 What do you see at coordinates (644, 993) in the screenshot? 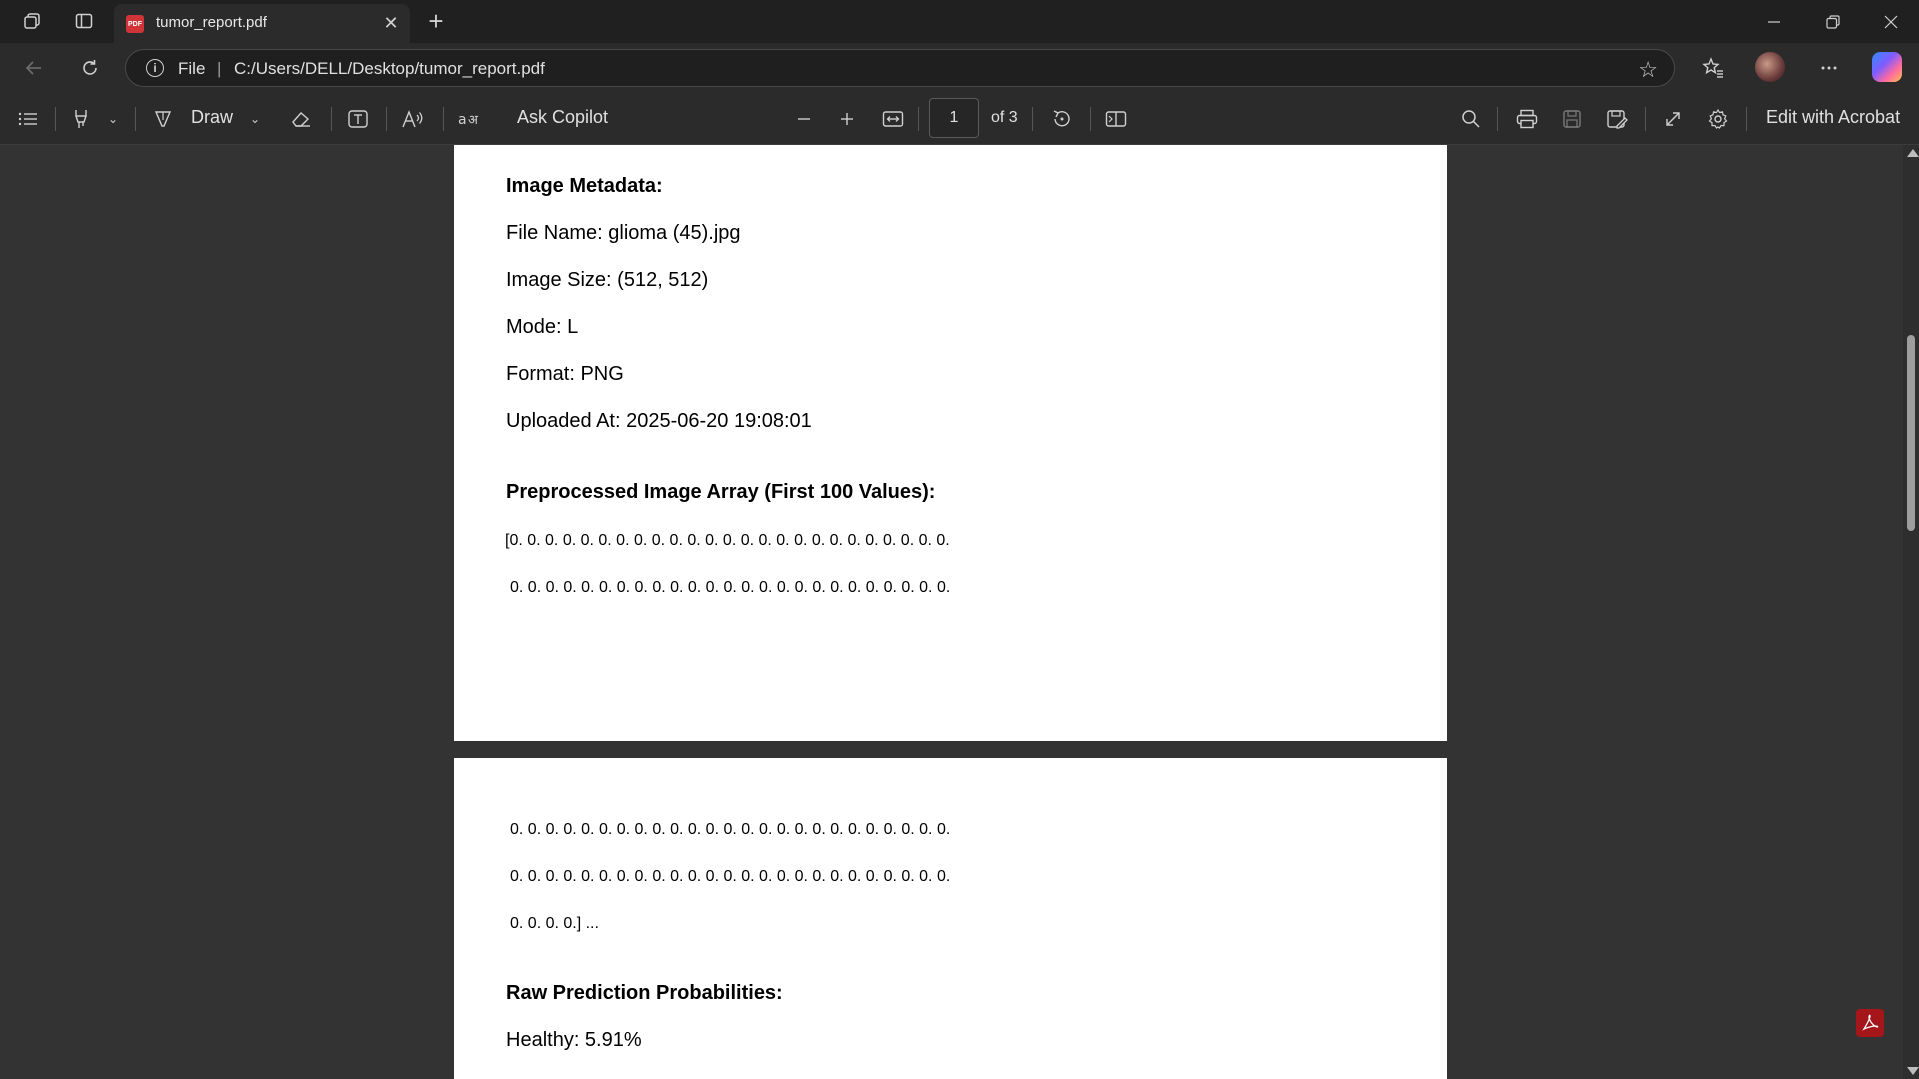
I see `probabilities-heading: Raw Prediction Probabilities:` at bounding box center [644, 993].